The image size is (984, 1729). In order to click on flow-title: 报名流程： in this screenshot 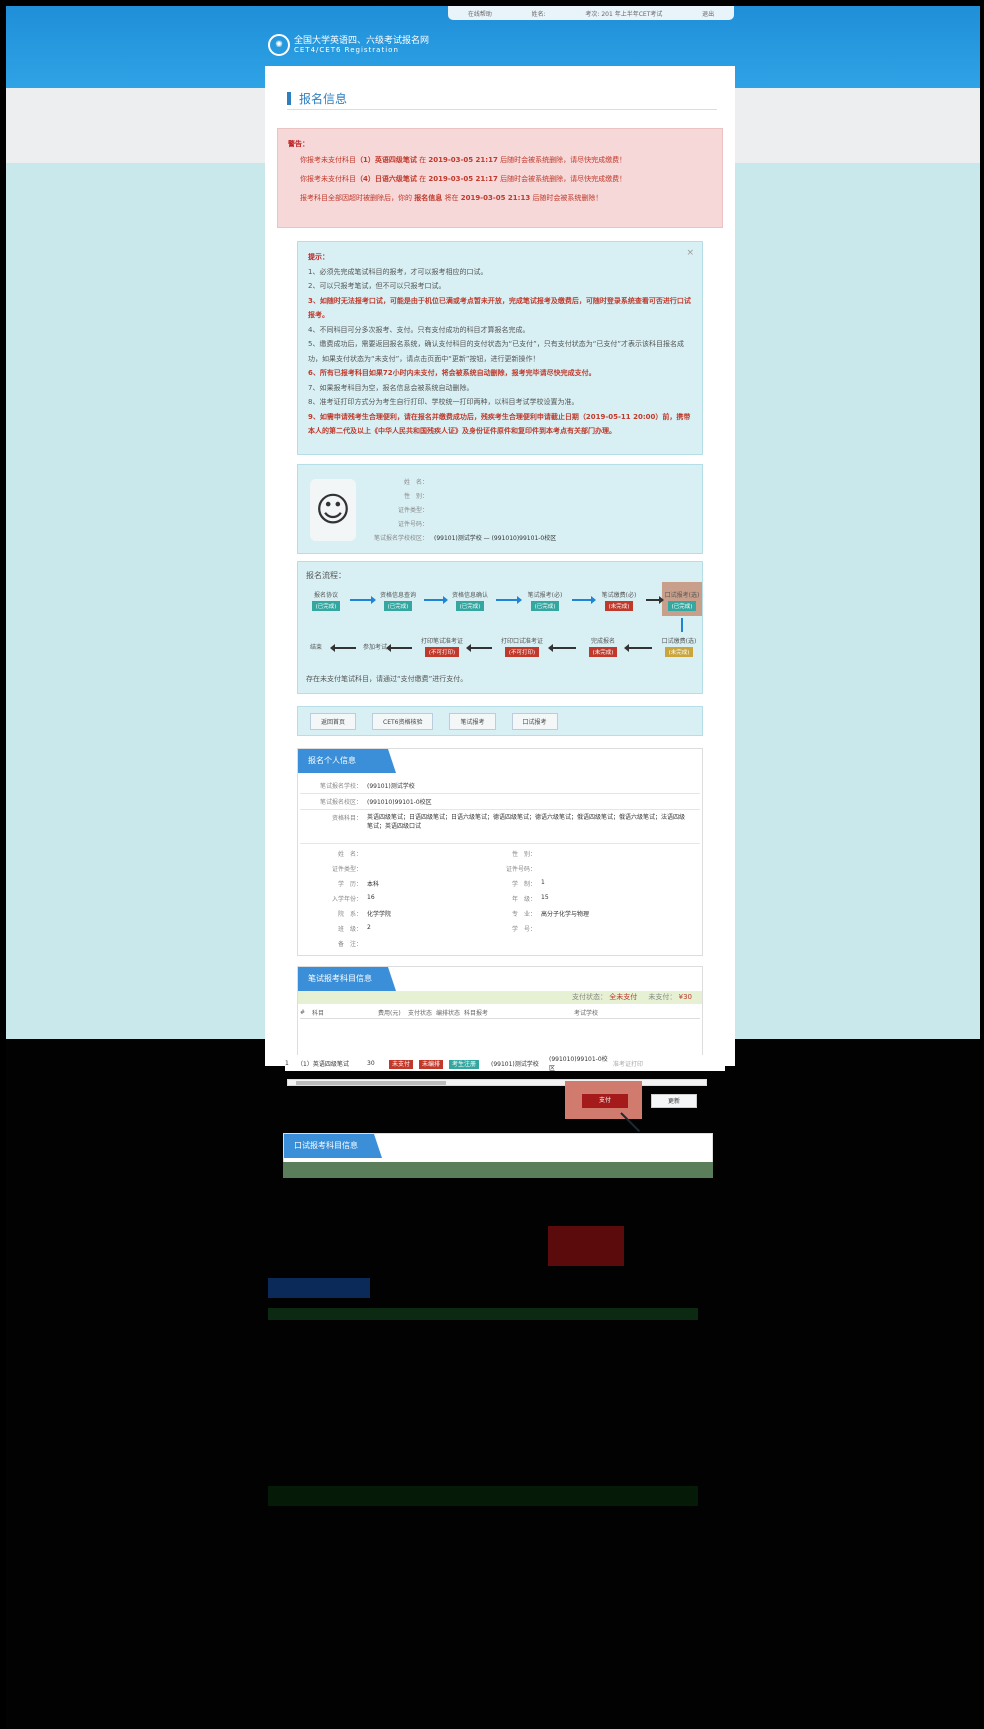, I will do `click(326, 575)`.